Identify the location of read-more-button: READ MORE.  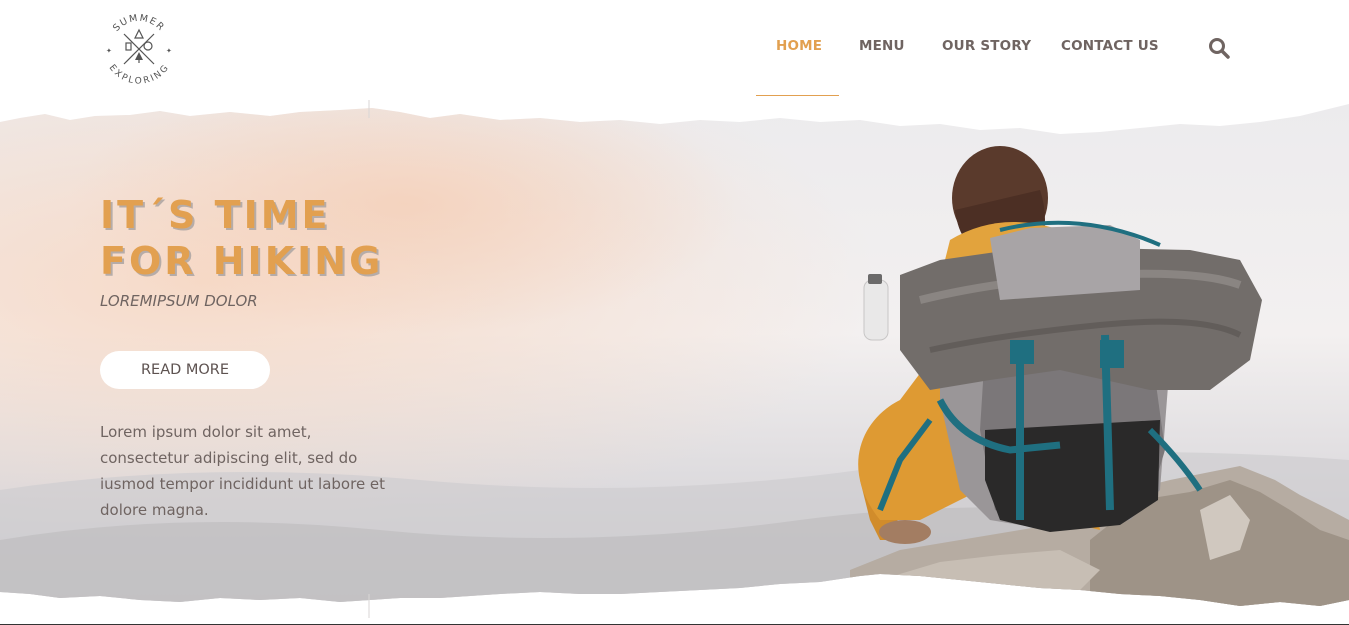
(185, 370).